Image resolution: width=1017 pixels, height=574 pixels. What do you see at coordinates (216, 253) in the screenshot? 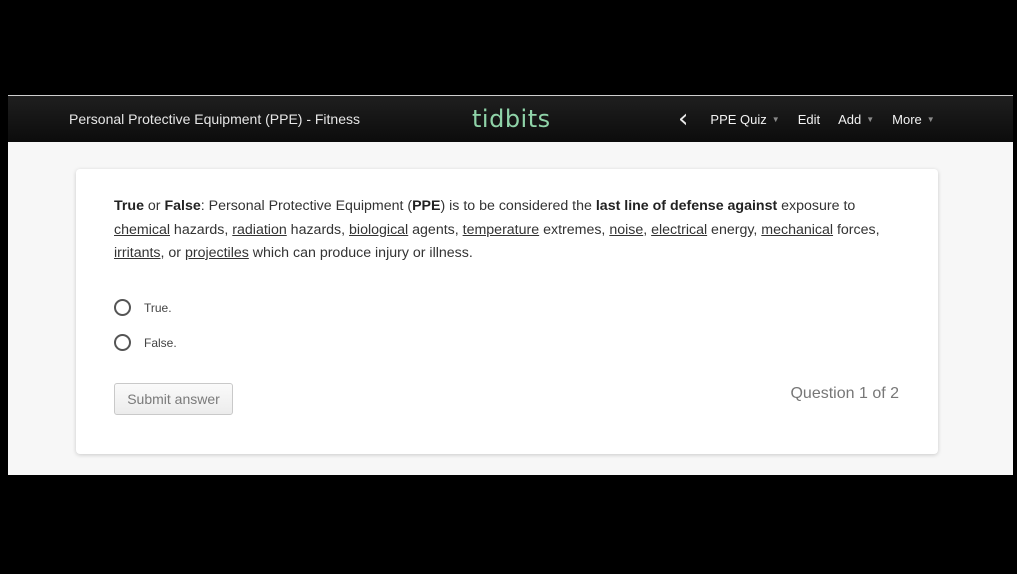
I see `question-segment: projectiles` at bounding box center [216, 253].